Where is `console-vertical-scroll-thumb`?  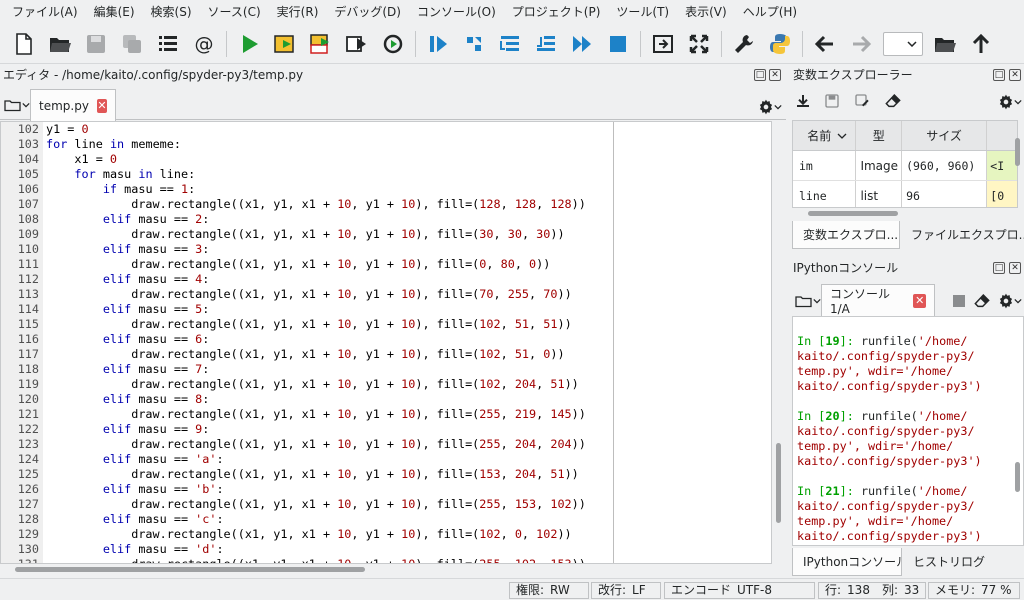
console-vertical-scroll-thumb is located at coordinates (1017, 477).